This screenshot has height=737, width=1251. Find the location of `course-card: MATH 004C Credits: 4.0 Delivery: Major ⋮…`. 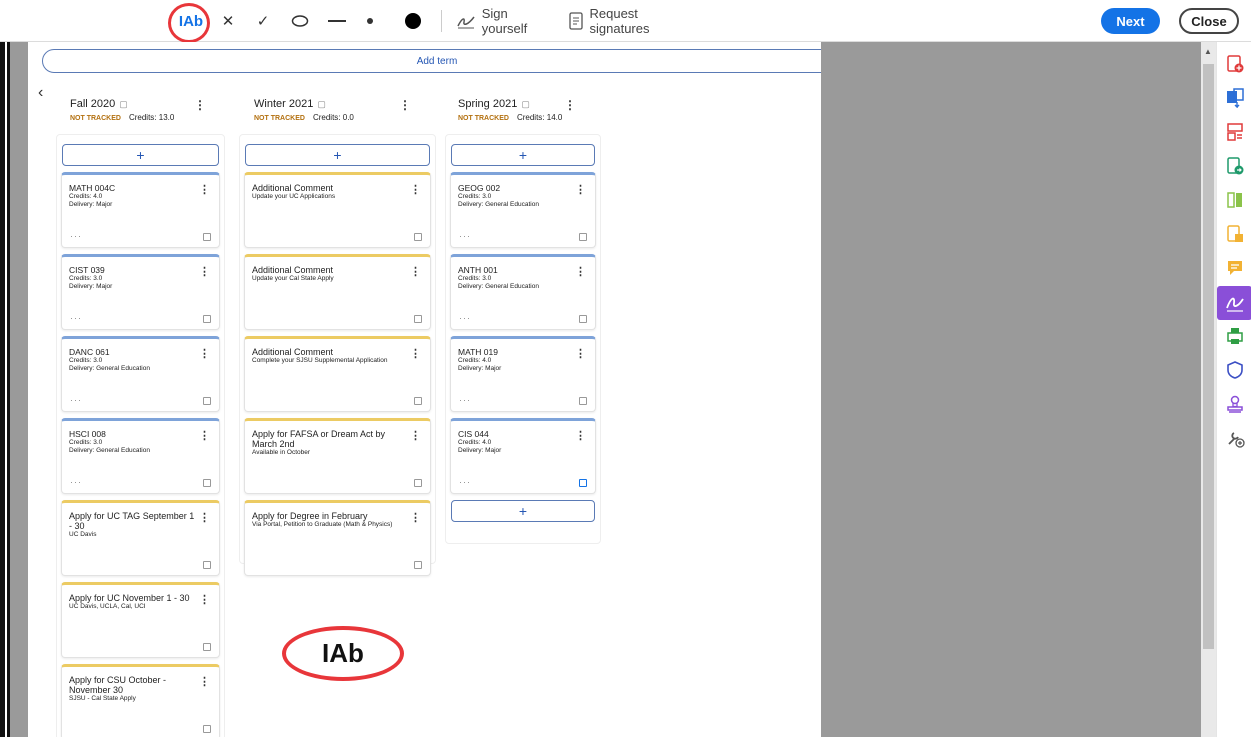

course-card: MATH 004C Credits: 4.0 Delivery: Major ⋮… is located at coordinates (140, 210).